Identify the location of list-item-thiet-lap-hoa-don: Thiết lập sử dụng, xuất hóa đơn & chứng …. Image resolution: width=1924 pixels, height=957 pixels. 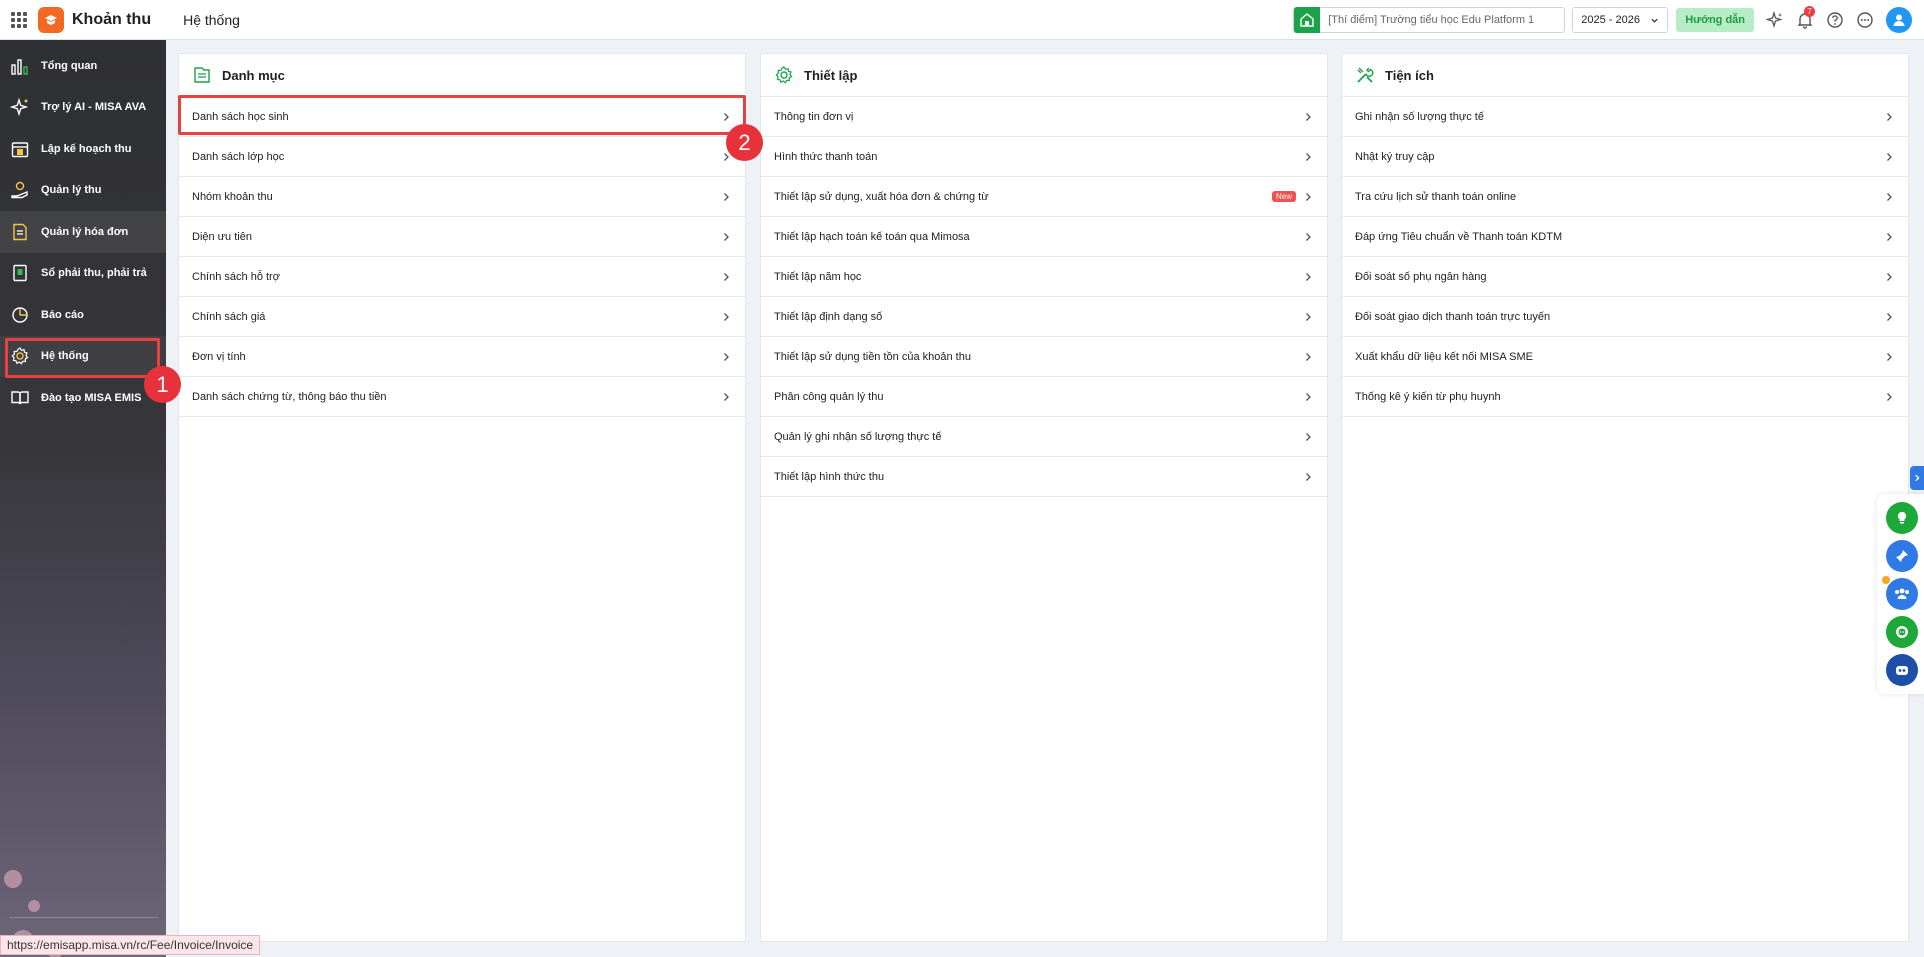
(1044, 197).